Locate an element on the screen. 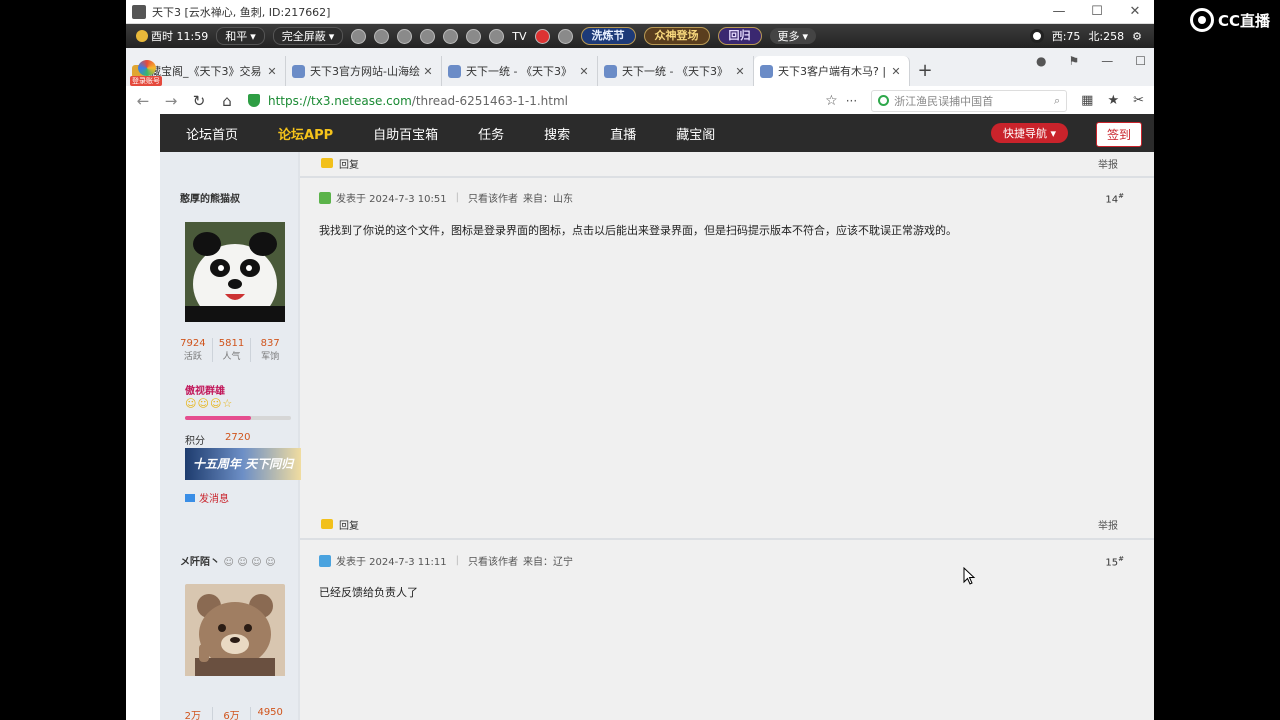 The height and width of the screenshot is (720, 1280). tab-label: 天下3客户端有木马? | is located at coordinates (832, 71).